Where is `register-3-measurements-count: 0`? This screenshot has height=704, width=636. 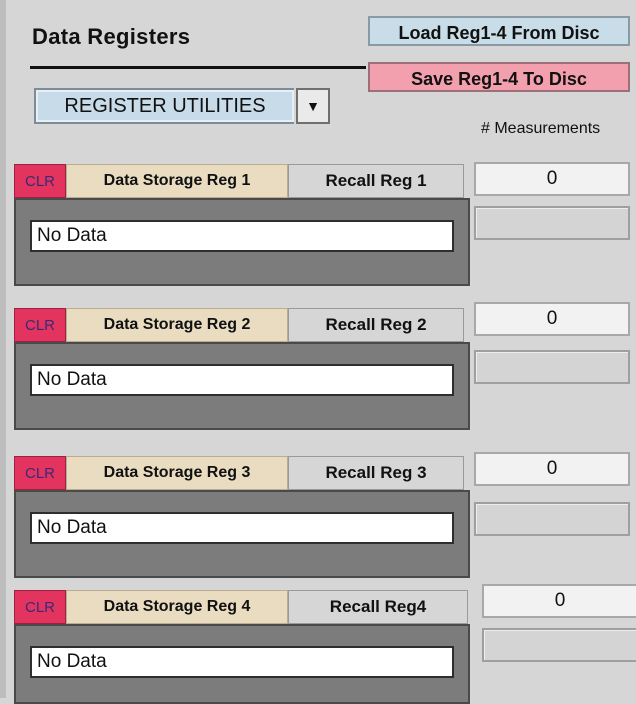 register-3-measurements-count: 0 is located at coordinates (552, 469).